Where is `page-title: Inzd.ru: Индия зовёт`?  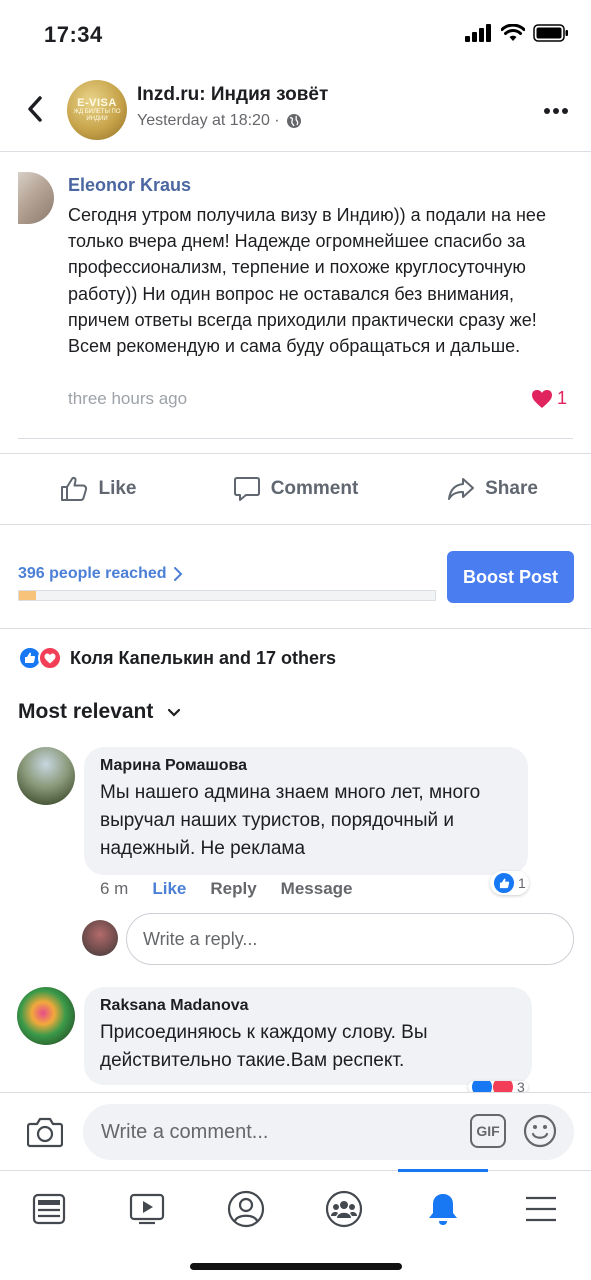 page-title: Inzd.ru: Индия зовёт is located at coordinates (232, 95).